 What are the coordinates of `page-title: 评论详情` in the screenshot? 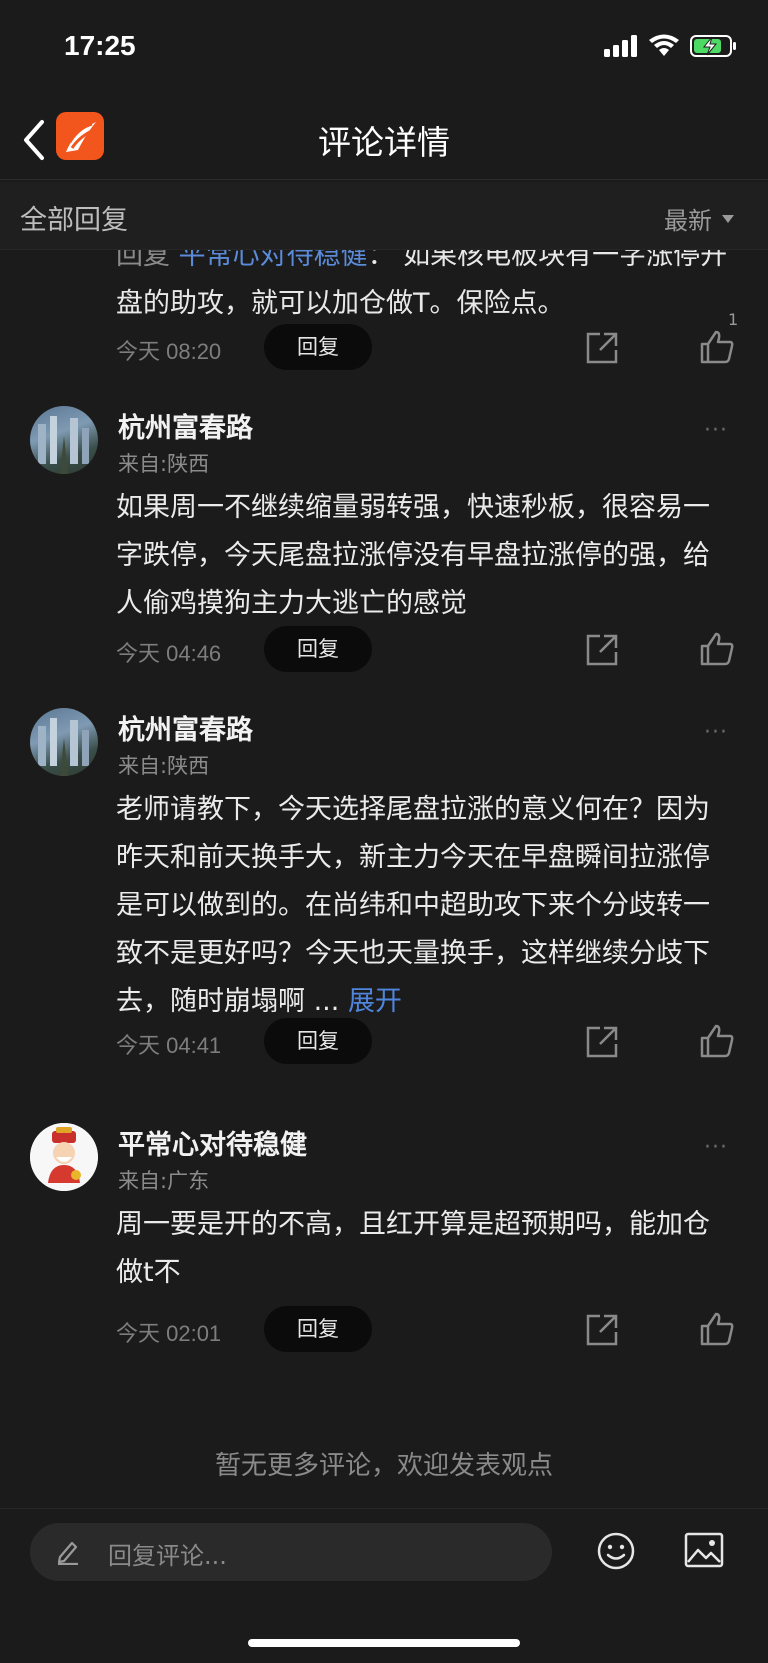 It's located at (384, 142).